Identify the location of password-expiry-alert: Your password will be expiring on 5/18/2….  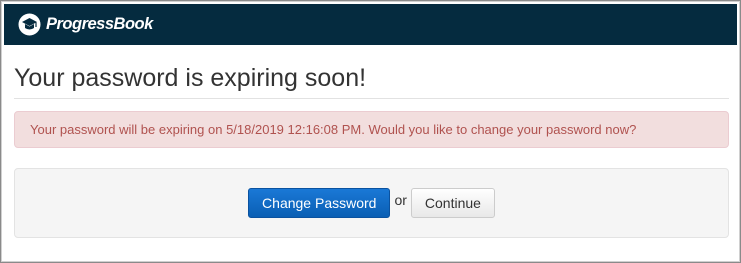
(371, 129).